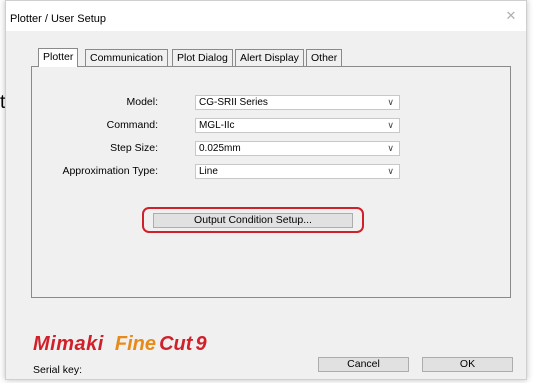 This screenshot has width=533, height=383. Describe the element at coordinates (266, 16) in the screenshot. I see `title-bar: Plotter / User Setup ✕` at that location.